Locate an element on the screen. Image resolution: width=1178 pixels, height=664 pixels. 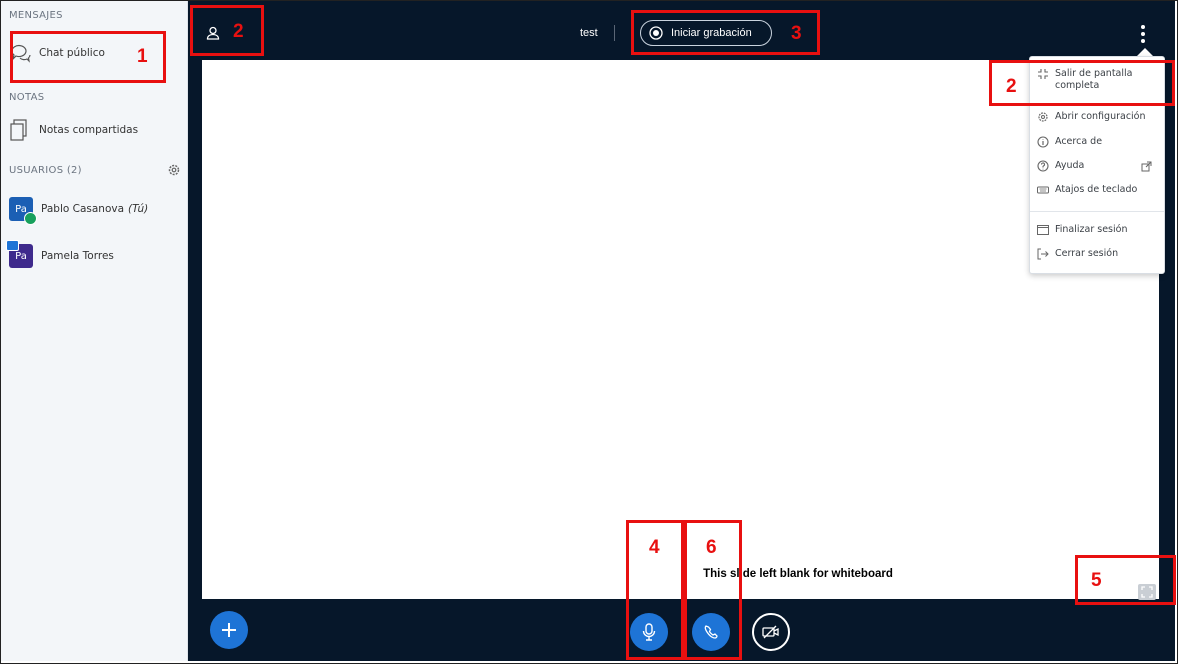
video-off-icon is located at coordinates (770, 632).